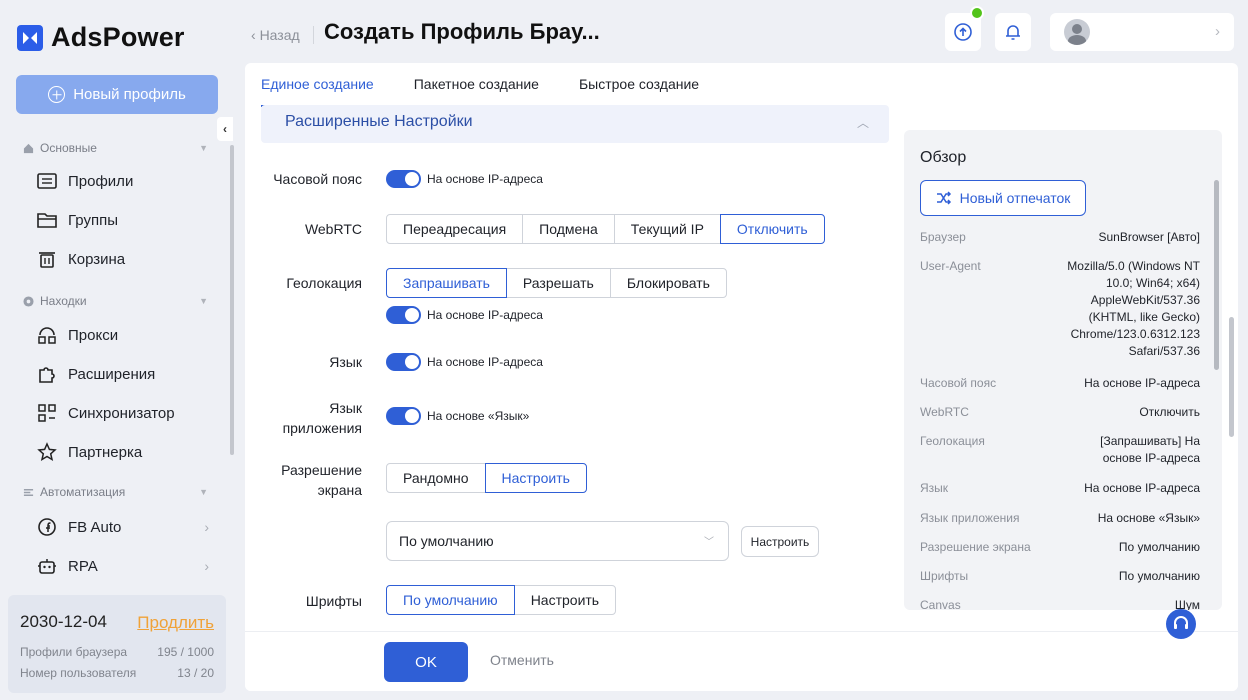  I want to click on sidebar-item-extensions: Расширения, so click(123, 374).